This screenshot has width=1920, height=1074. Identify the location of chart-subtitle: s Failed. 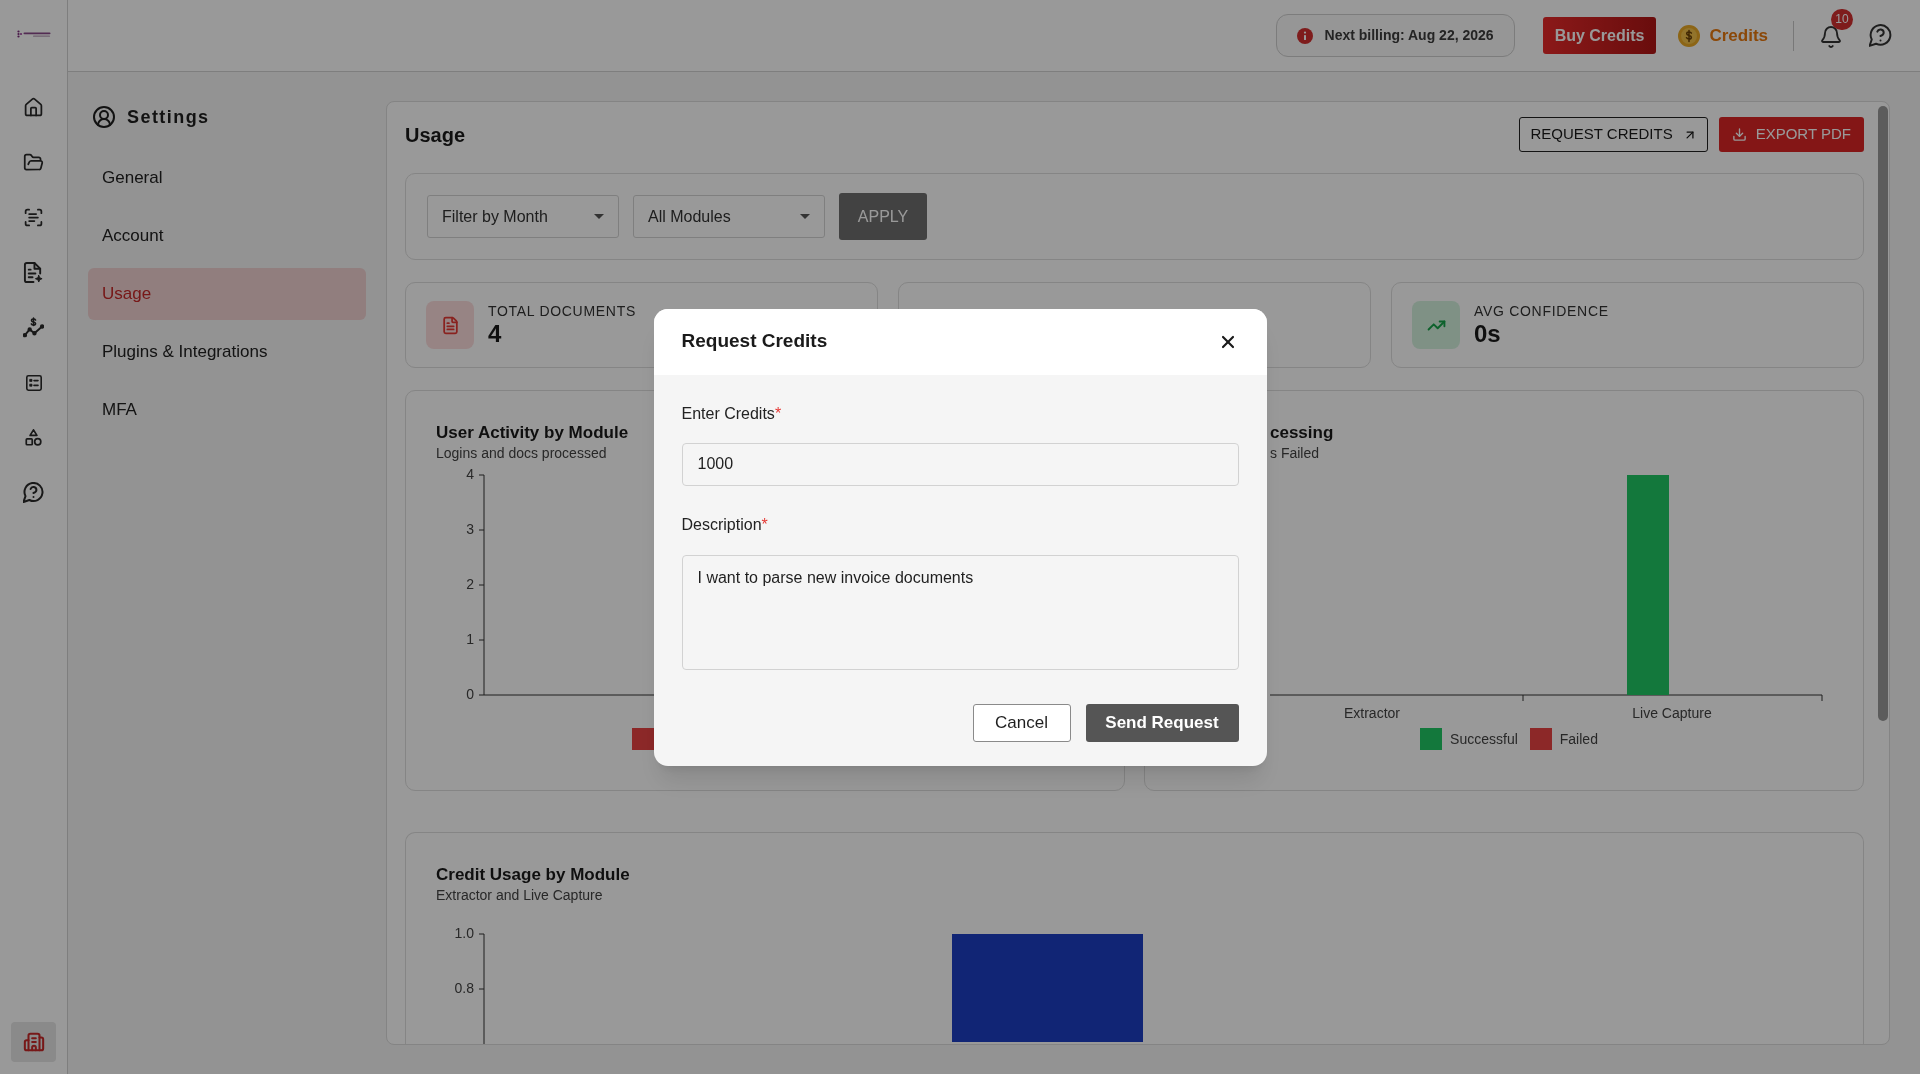
(1295, 453).